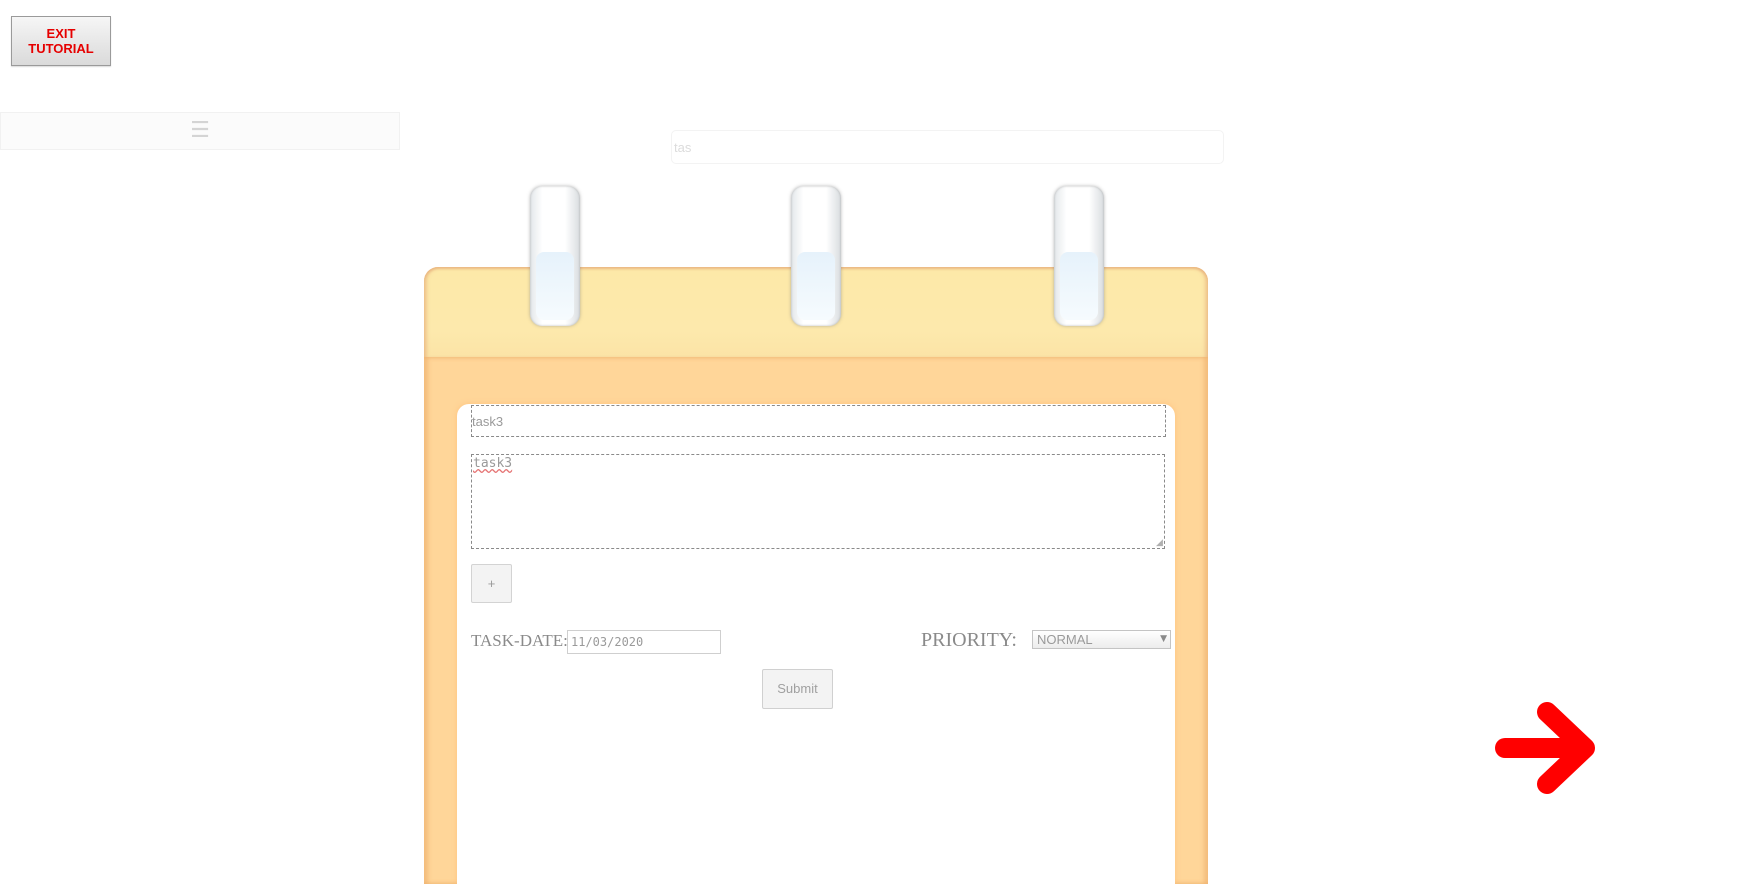  Describe the element at coordinates (1160, 543) in the screenshot. I see `resize-grip-icon: ◢` at that location.